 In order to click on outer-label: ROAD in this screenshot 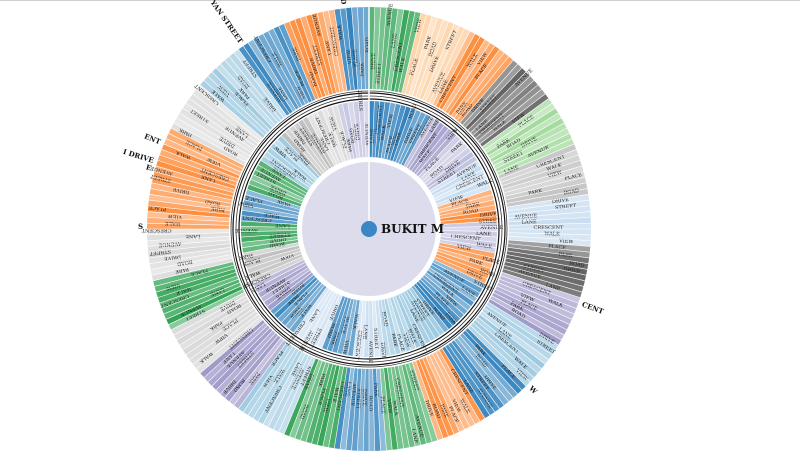, I will do `click(343, 2)`.